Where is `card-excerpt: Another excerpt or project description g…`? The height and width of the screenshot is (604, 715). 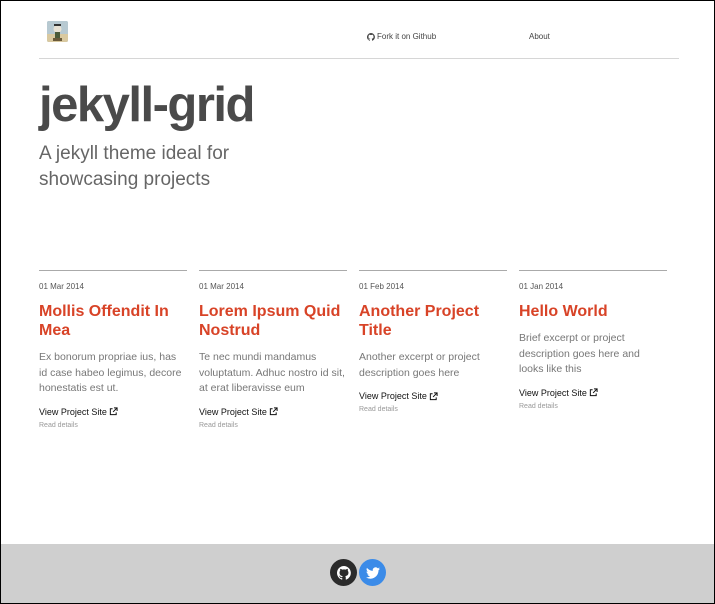 card-excerpt: Another excerpt or project description g… is located at coordinates (419, 365).